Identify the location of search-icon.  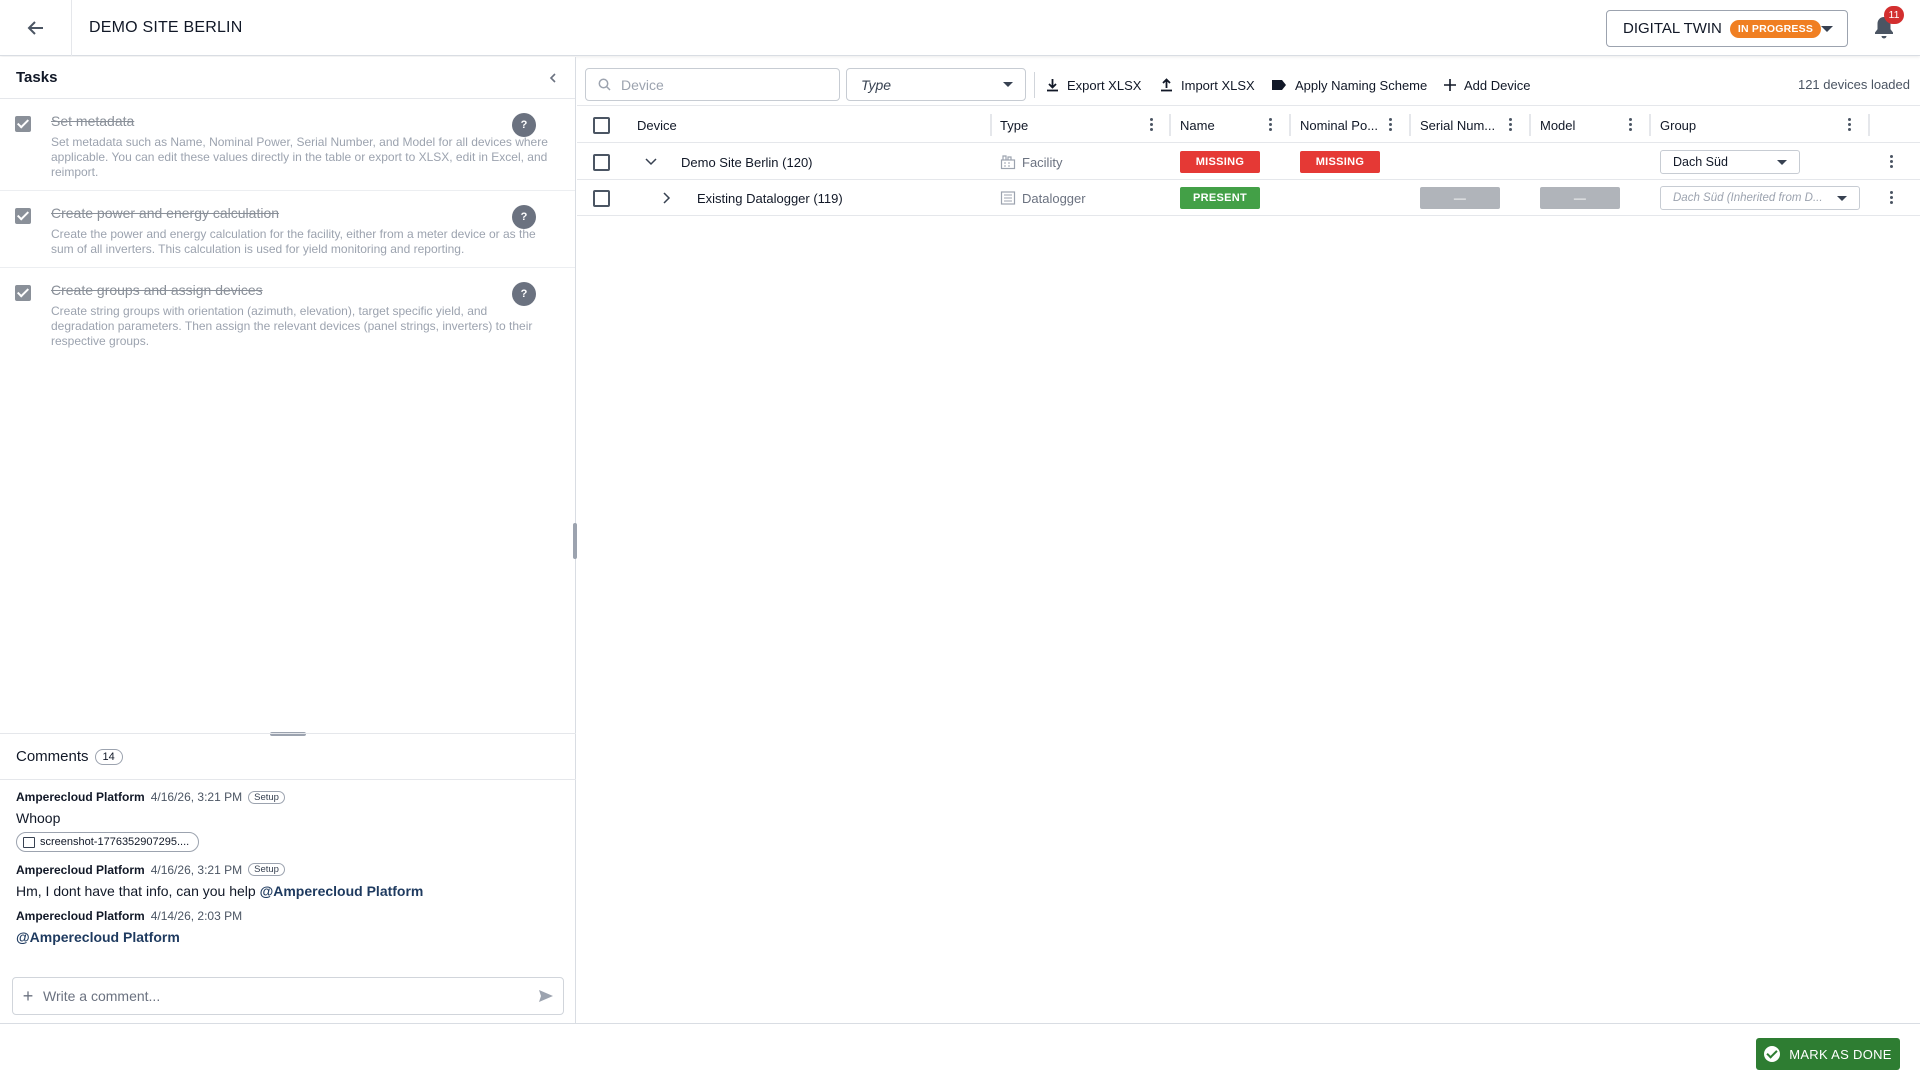
(604, 84).